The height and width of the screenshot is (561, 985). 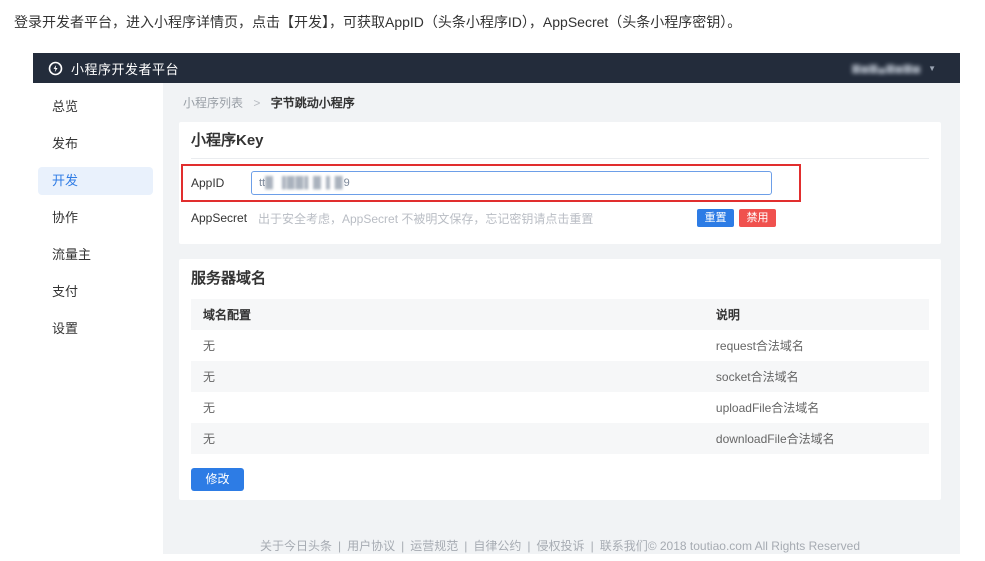 I want to click on table-row-socket: 无 socket合法域名, so click(x=560, y=376).